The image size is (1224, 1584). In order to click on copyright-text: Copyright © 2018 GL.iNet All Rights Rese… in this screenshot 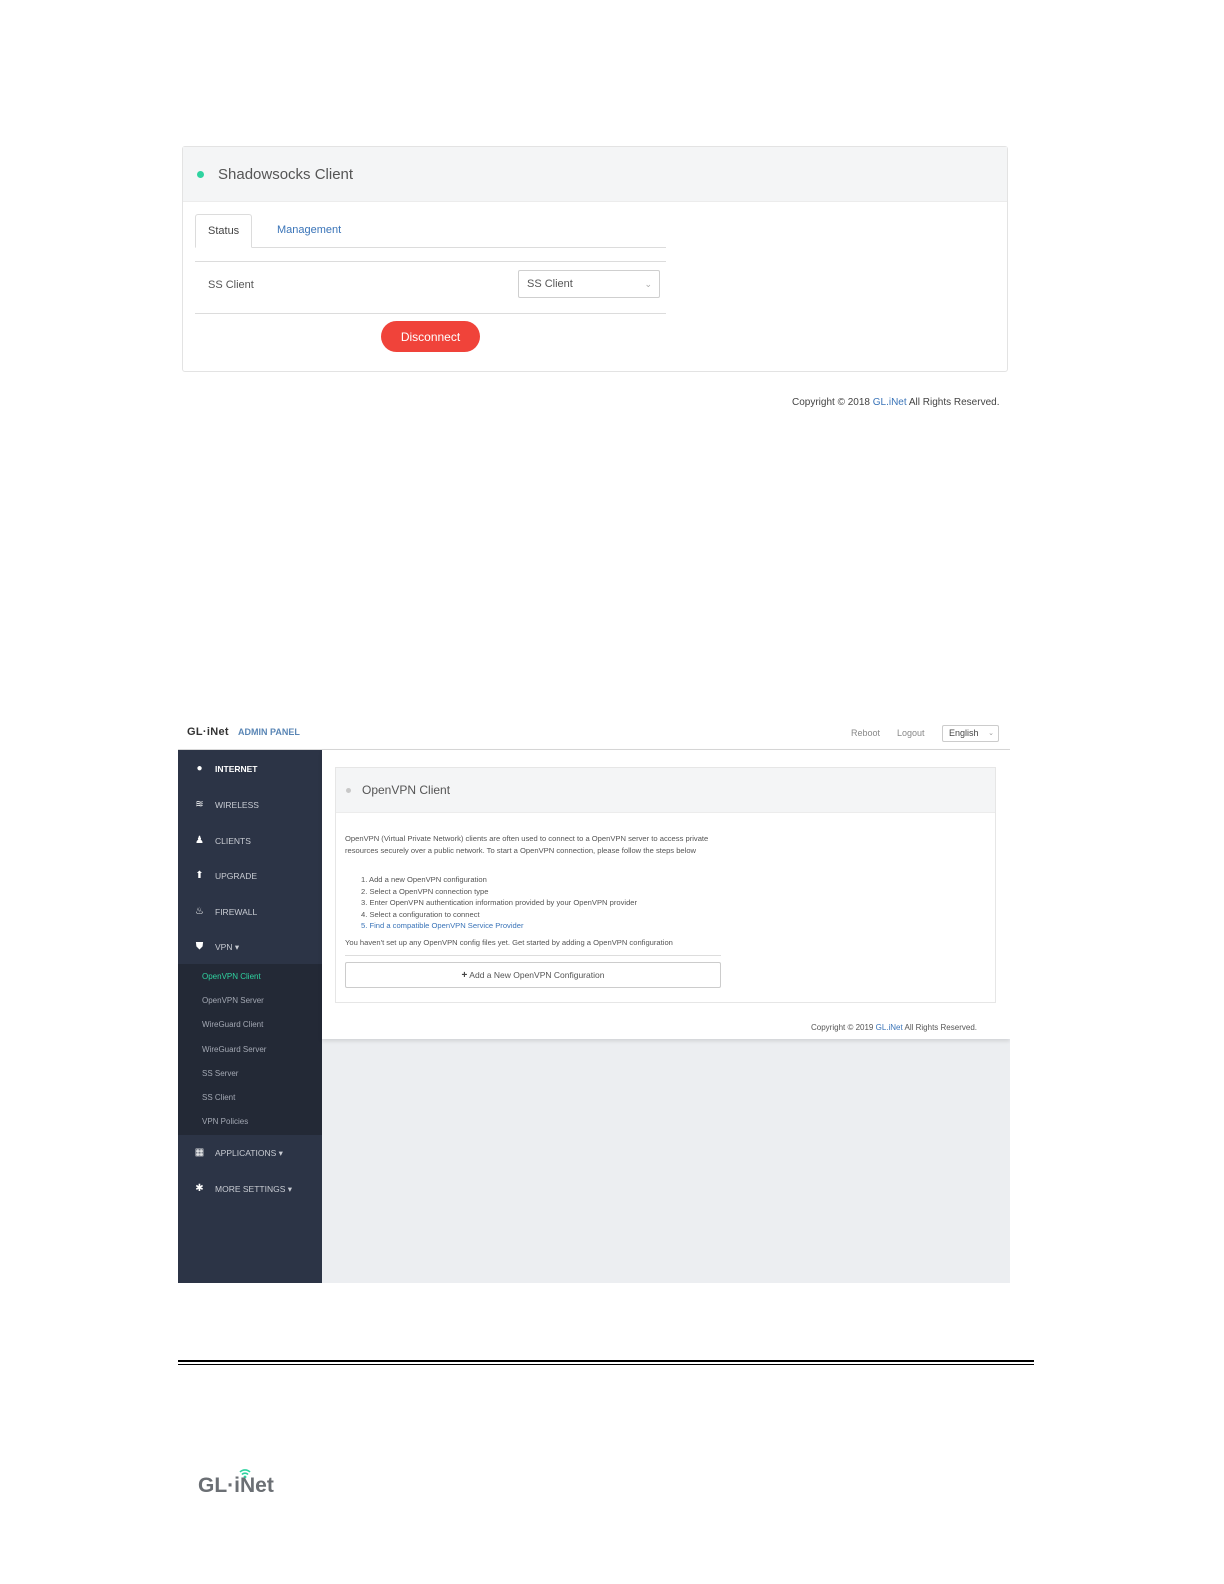, I will do `click(895, 402)`.